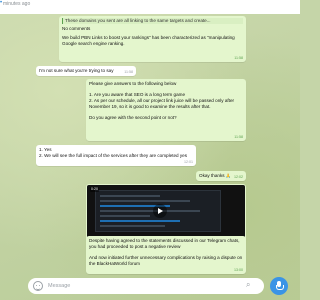 The height and width of the screenshot is (300, 320). What do you see at coordinates (17, 4) in the screenshot?
I see `last-seen-status: minutes ago` at bounding box center [17, 4].